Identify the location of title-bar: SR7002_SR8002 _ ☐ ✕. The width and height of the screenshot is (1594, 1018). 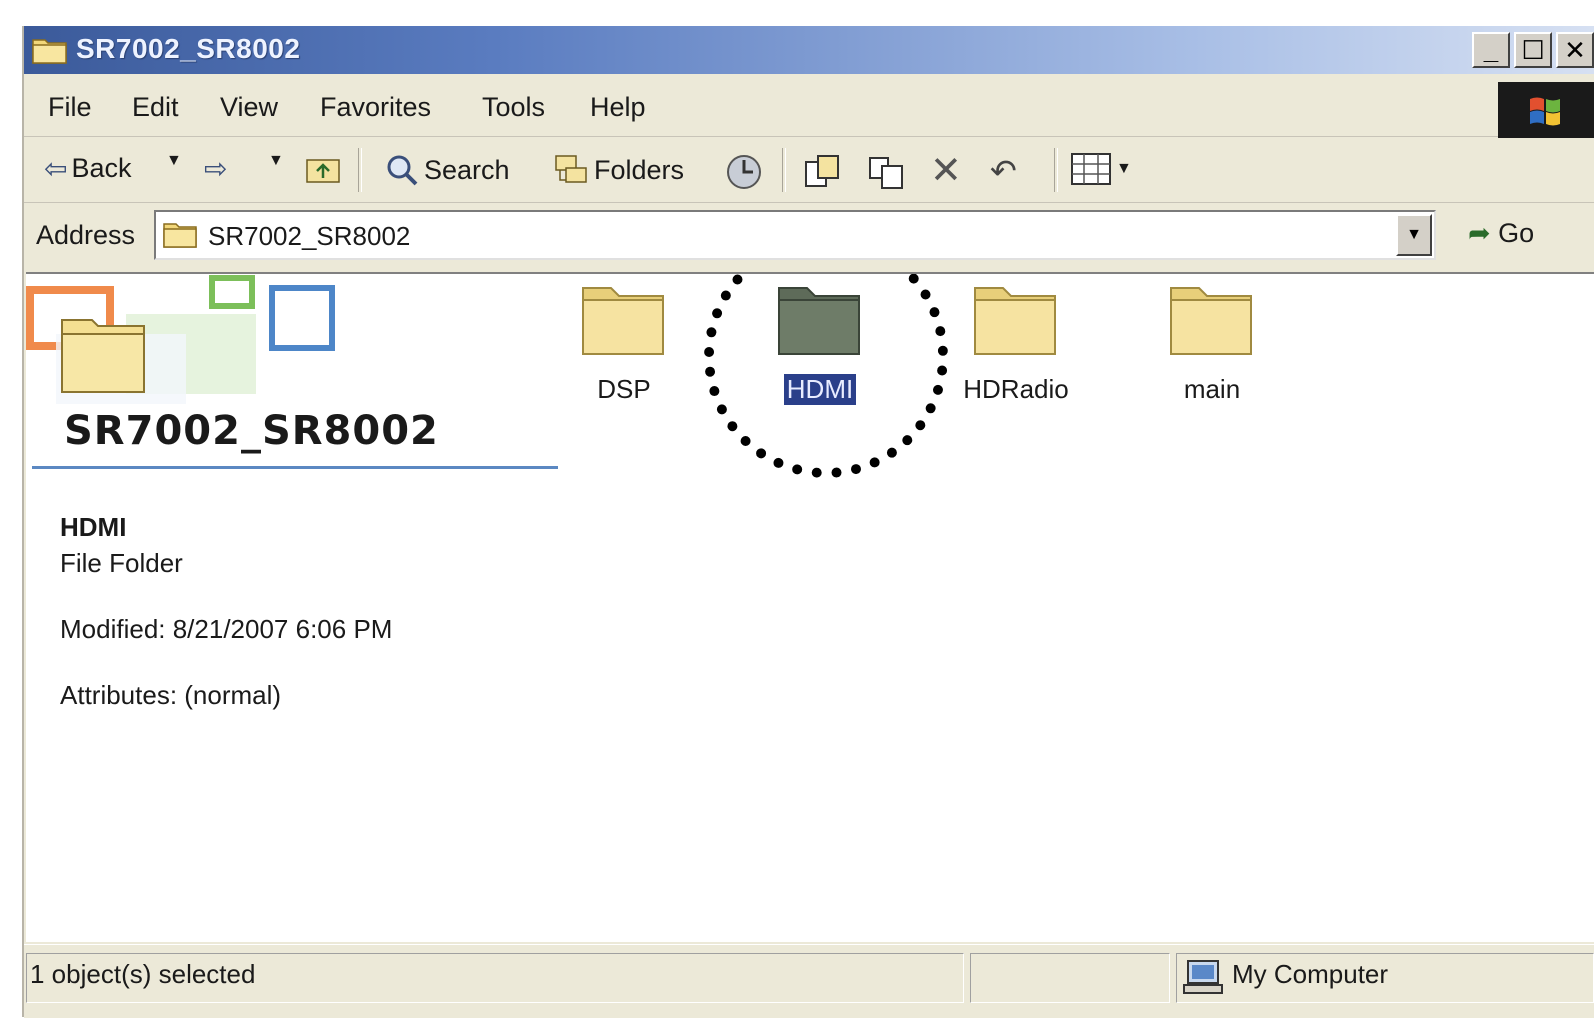
(809, 50).